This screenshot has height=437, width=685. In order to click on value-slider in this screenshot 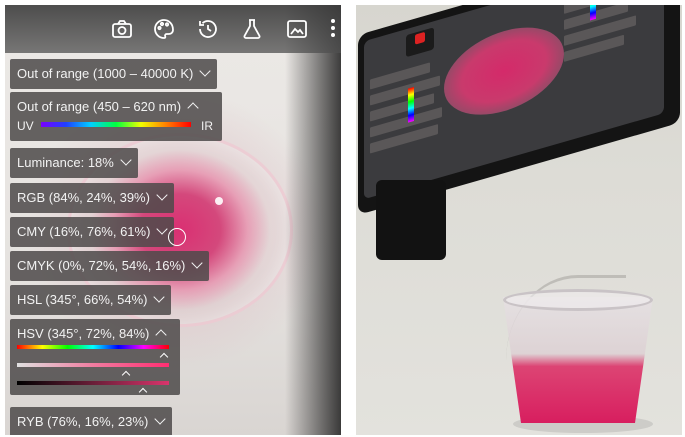, I will do `click(93, 383)`.